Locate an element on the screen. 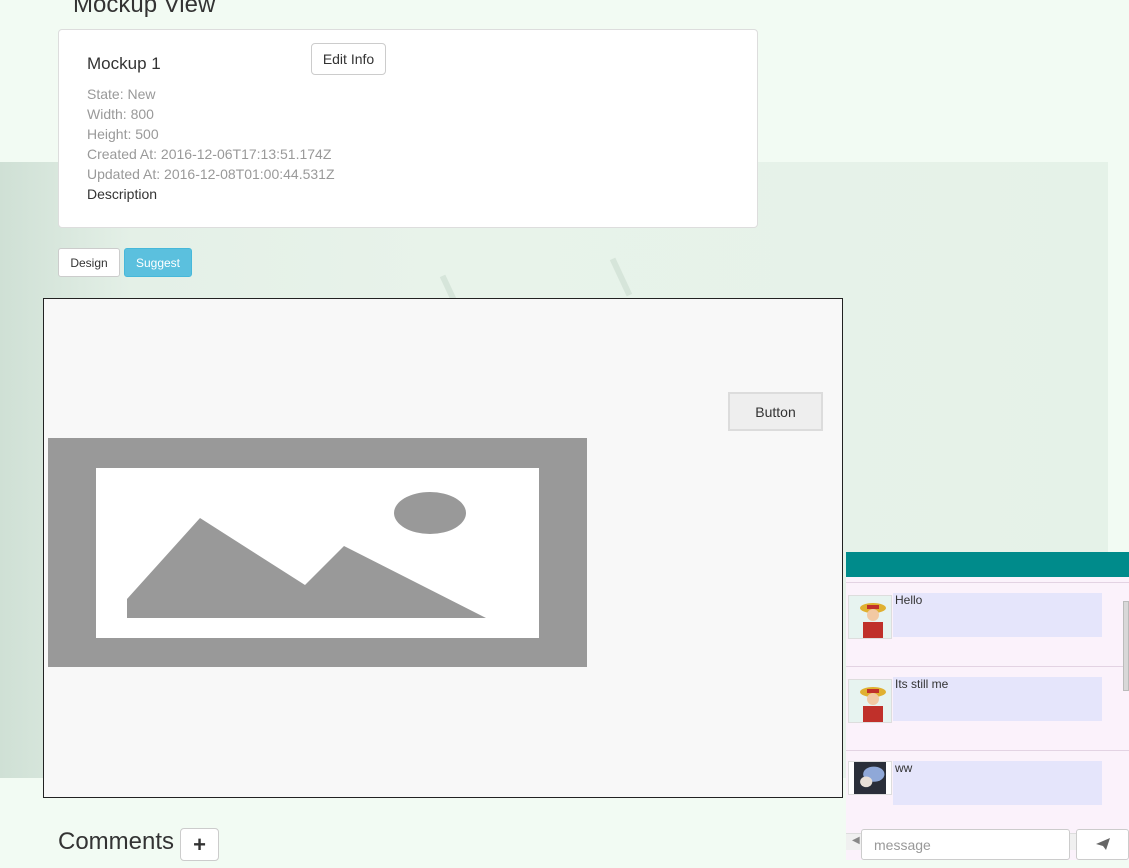 The image size is (1129, 868). chat-bubble: ww is located at coordinates (997, 783).